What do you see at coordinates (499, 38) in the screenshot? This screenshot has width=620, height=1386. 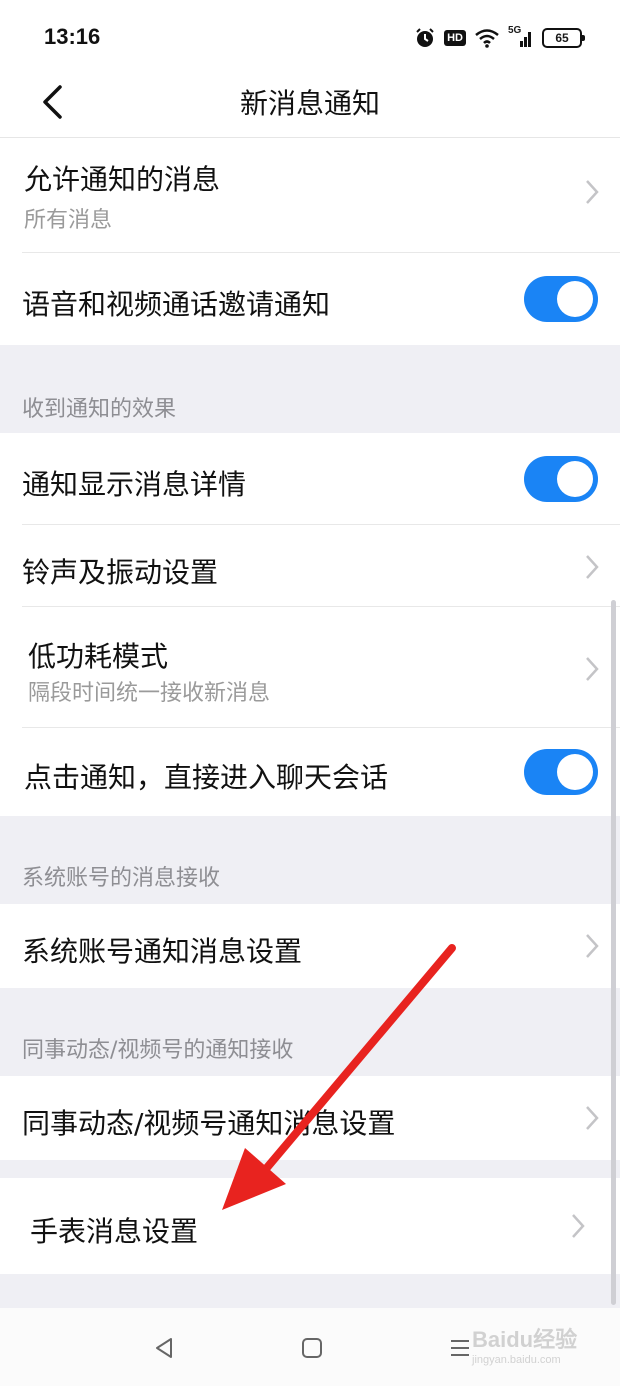 I see `status-icons: HD 5G 65` at bounding box center [499, 38].